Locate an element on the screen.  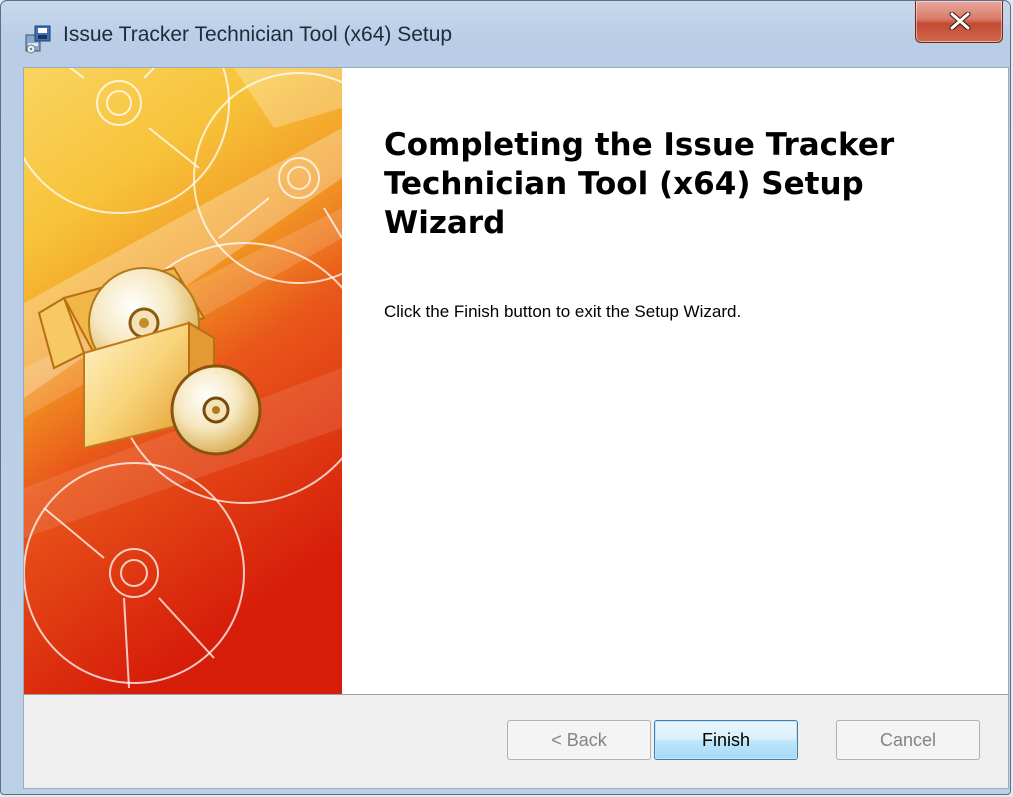
button-bar: < Back Finish Cancel is located at coordinates (516, 741).